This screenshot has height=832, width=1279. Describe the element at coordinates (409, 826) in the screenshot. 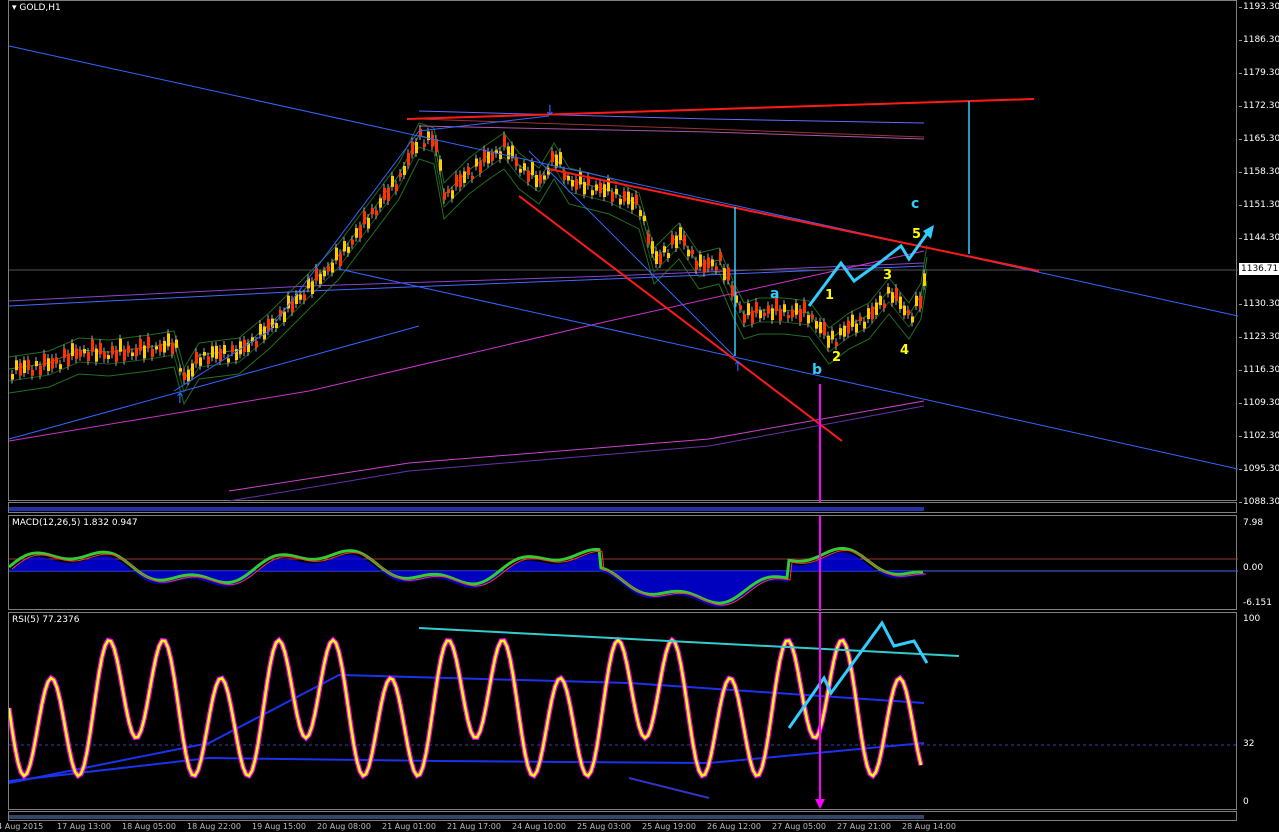

I see `time-axis-label: 21 Aug 01:00` at that location.